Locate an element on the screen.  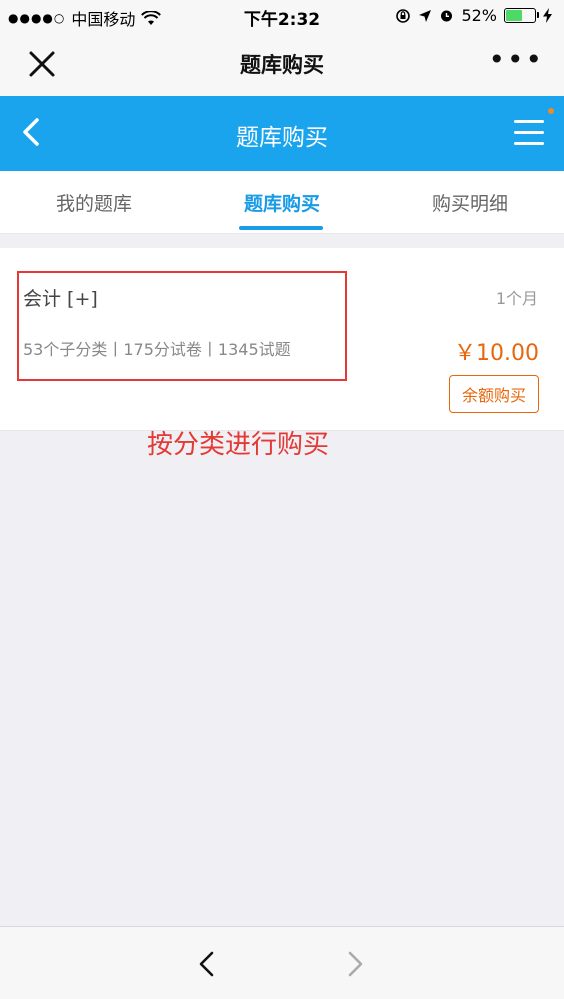
battery-level is located at coordinates (514, 15).